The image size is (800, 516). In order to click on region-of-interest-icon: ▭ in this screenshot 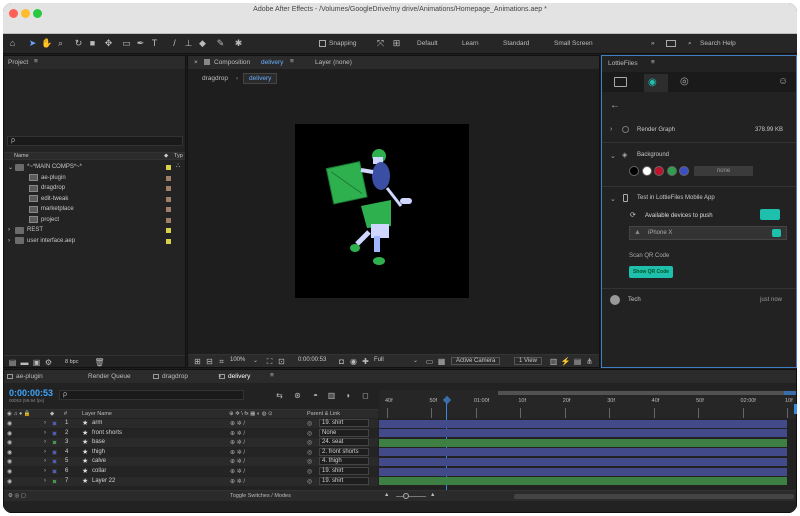, I will do `click(429, 361)`.